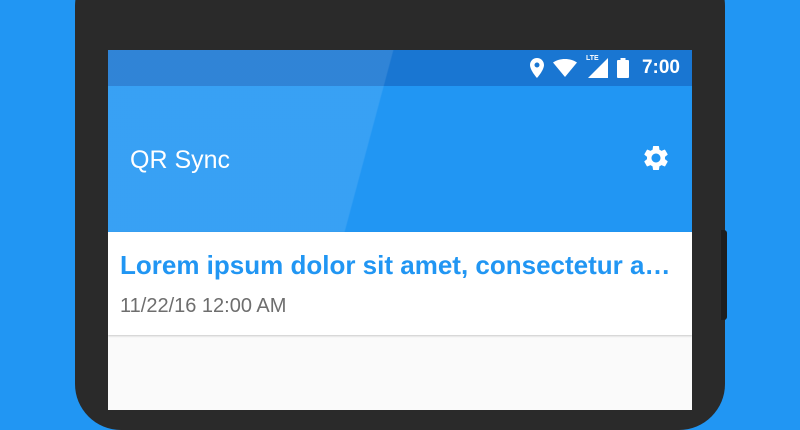 The height and width of the screenshot is (430, 800). Describe the element at coordinates (536, 68) in the screenshot. I see `location-icon` at that location.